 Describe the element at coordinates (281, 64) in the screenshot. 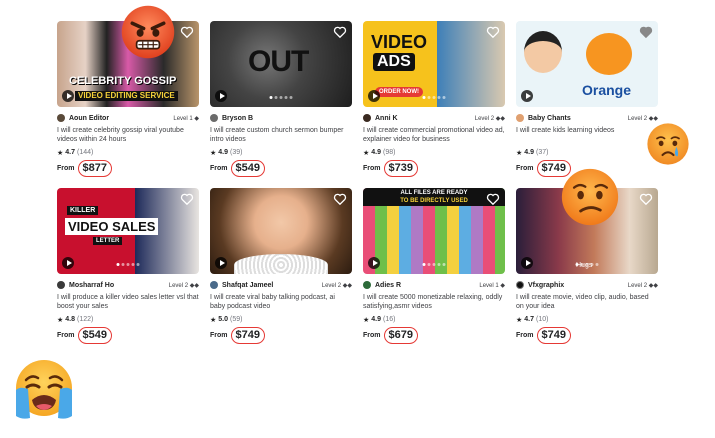

I see `gig-thumbnail: OUT` at that location.